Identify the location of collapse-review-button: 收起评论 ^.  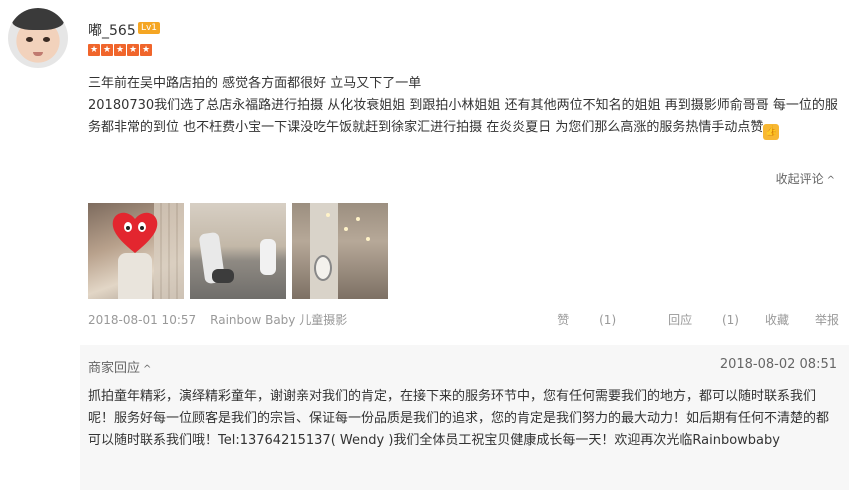
(805, 178).